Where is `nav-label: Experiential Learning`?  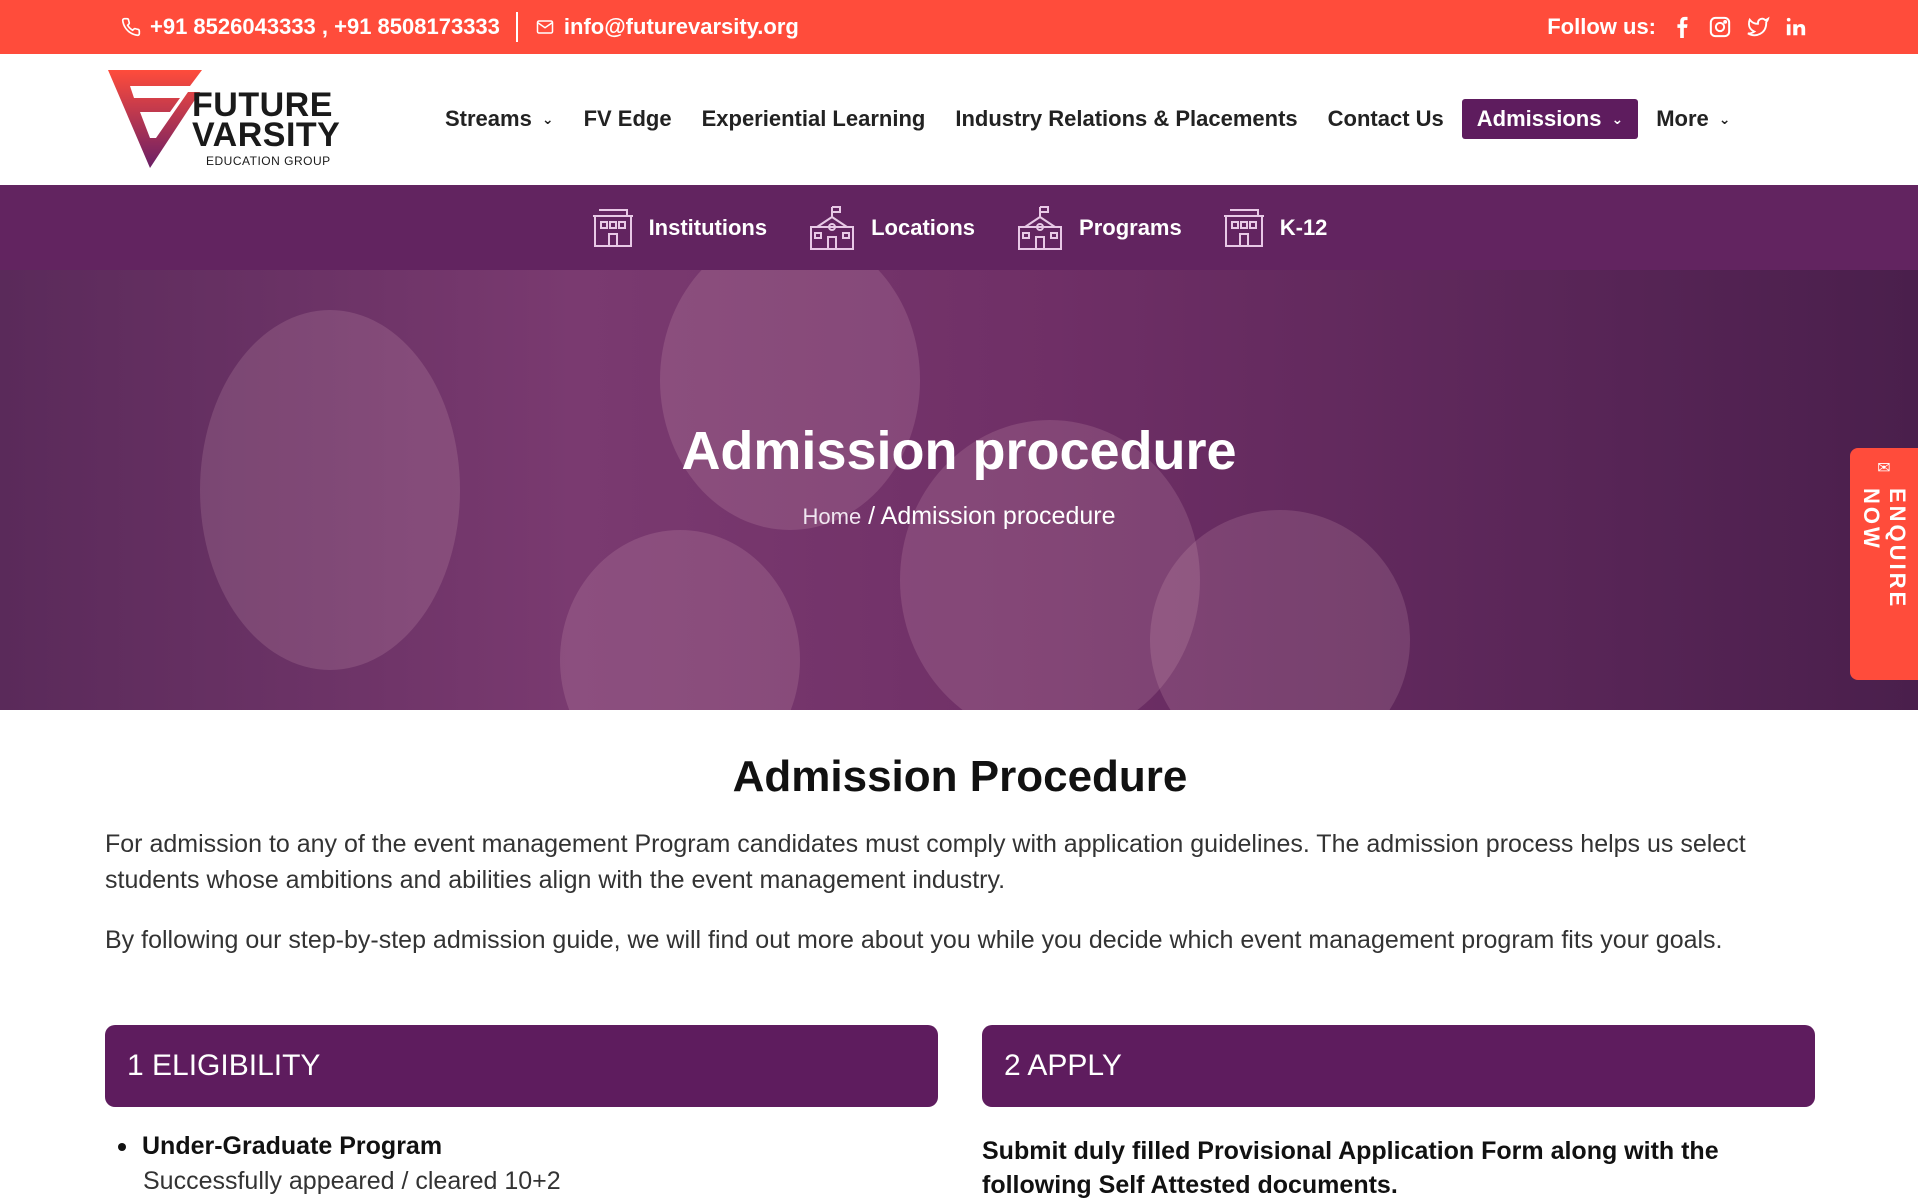
nav-label: Experiential Learning is located at coordinates (813, 118).